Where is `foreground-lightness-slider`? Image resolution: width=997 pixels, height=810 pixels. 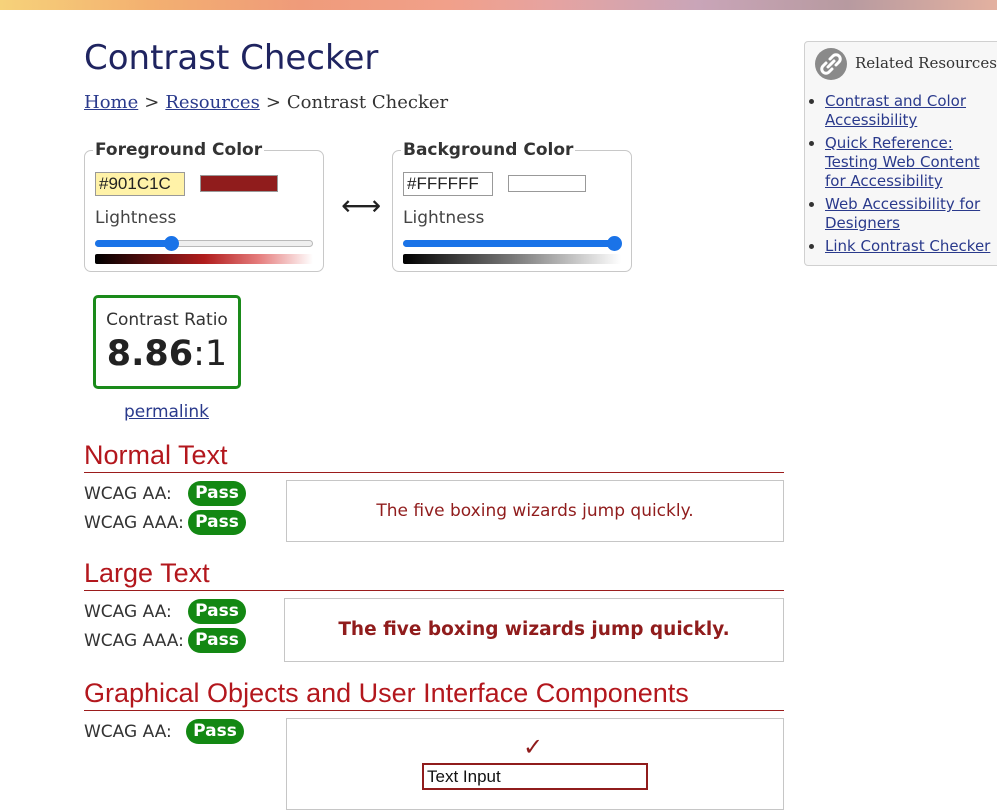
foreground-lightness-slider is located at coordinates (204, 243).